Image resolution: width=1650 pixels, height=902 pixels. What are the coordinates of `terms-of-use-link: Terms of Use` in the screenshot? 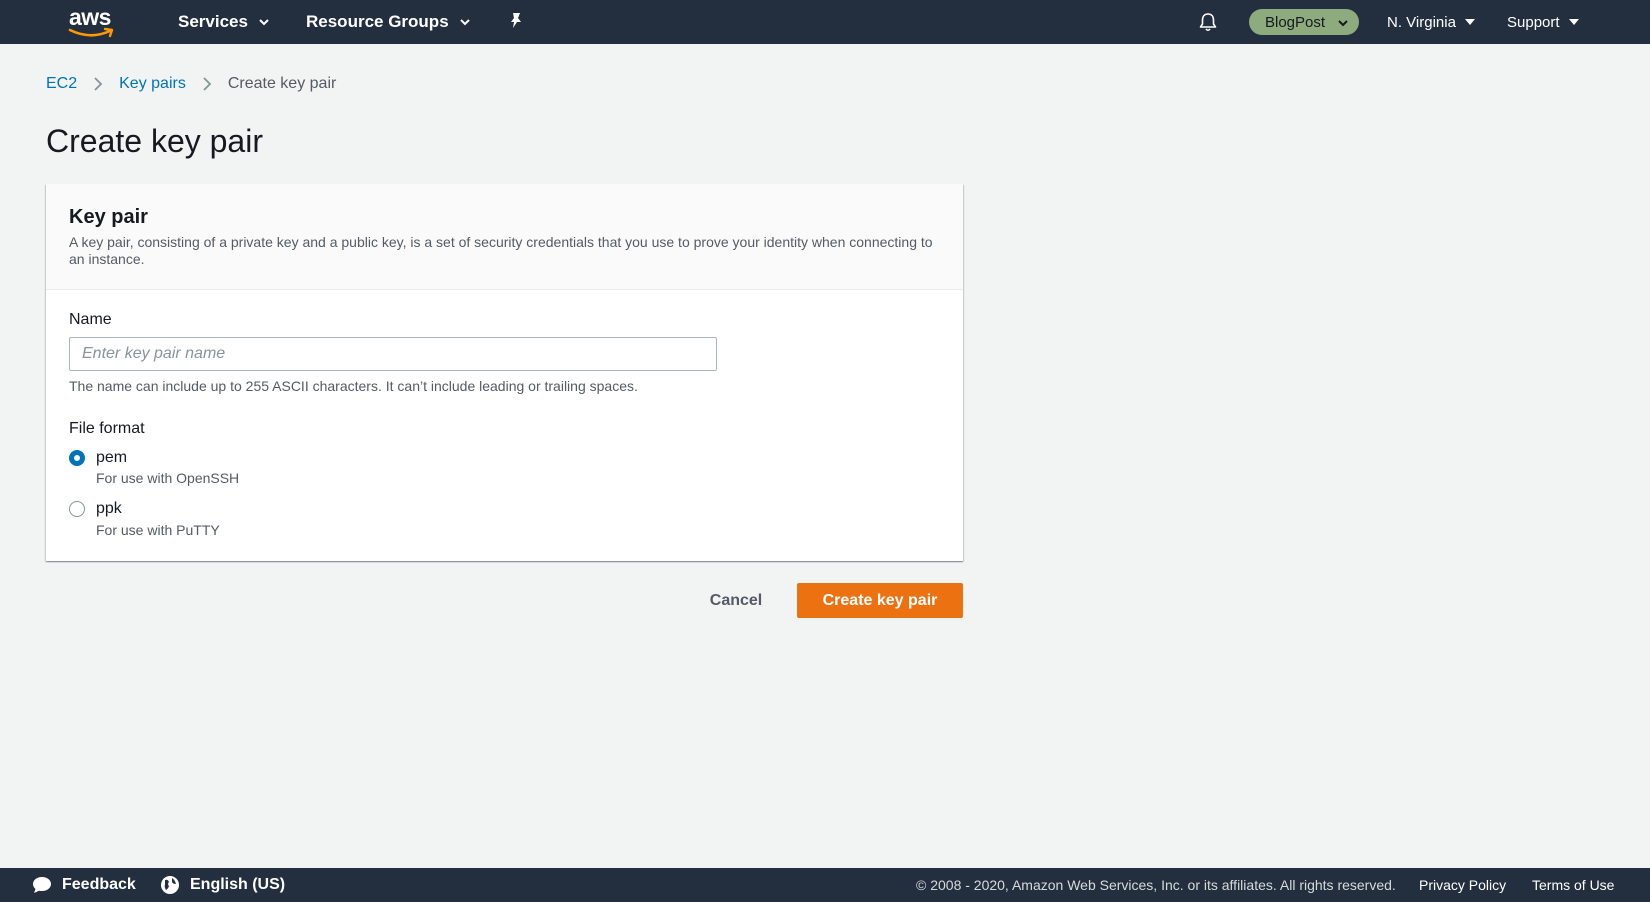 It's located at (1573, 885).